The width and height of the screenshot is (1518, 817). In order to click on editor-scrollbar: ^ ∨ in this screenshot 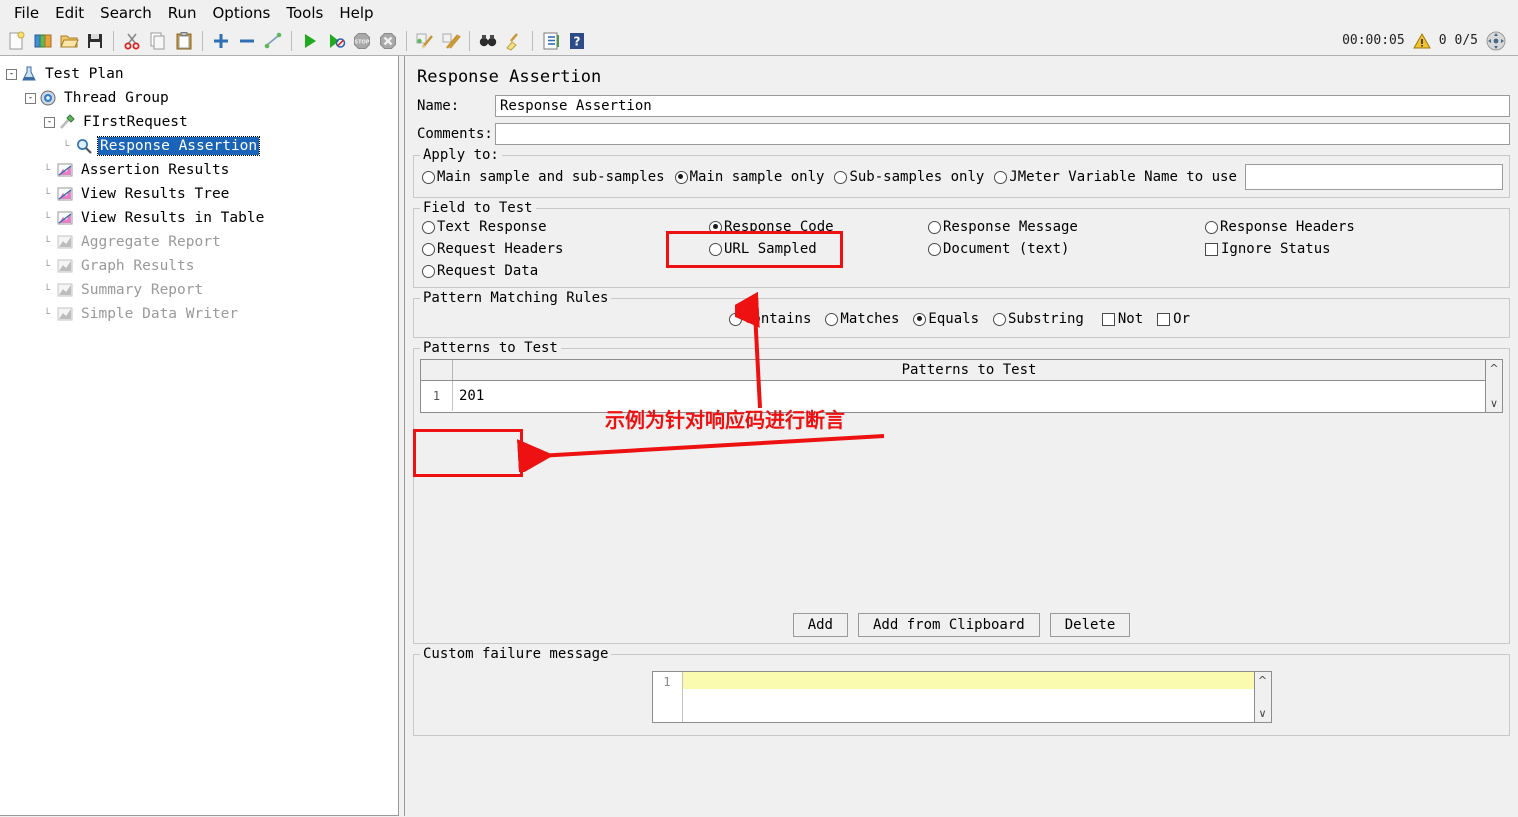, I will do `click(1262, 697)`.